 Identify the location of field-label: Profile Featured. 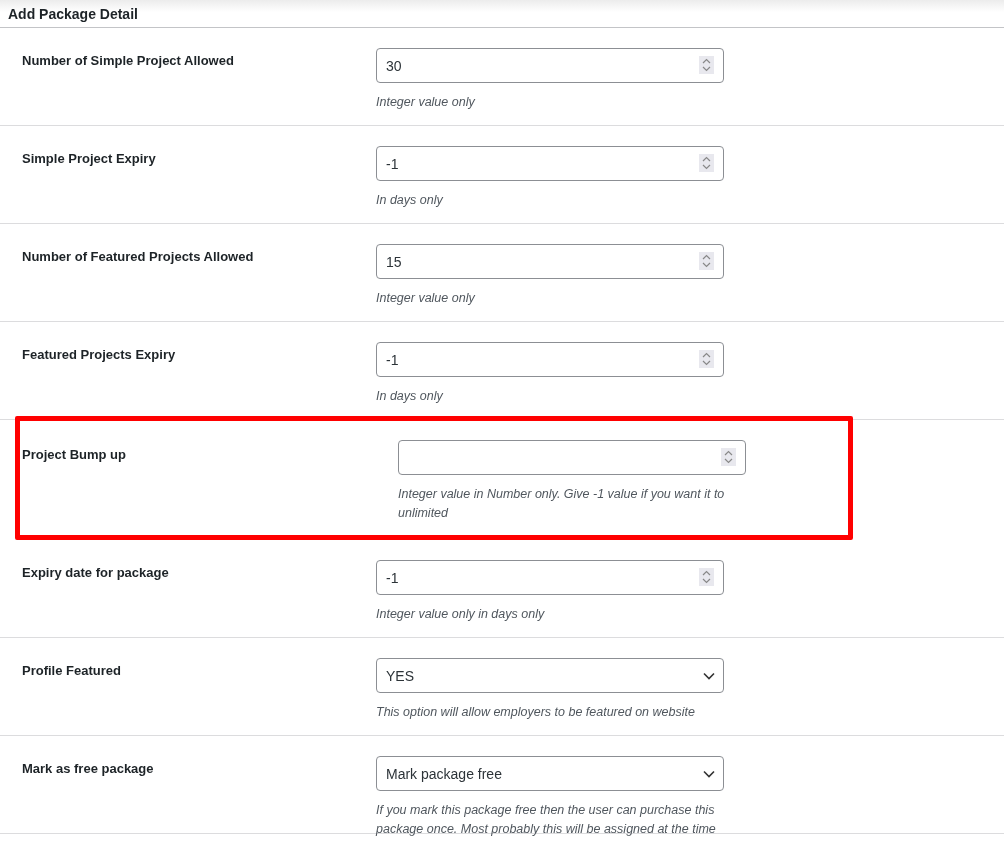
(71, 671).